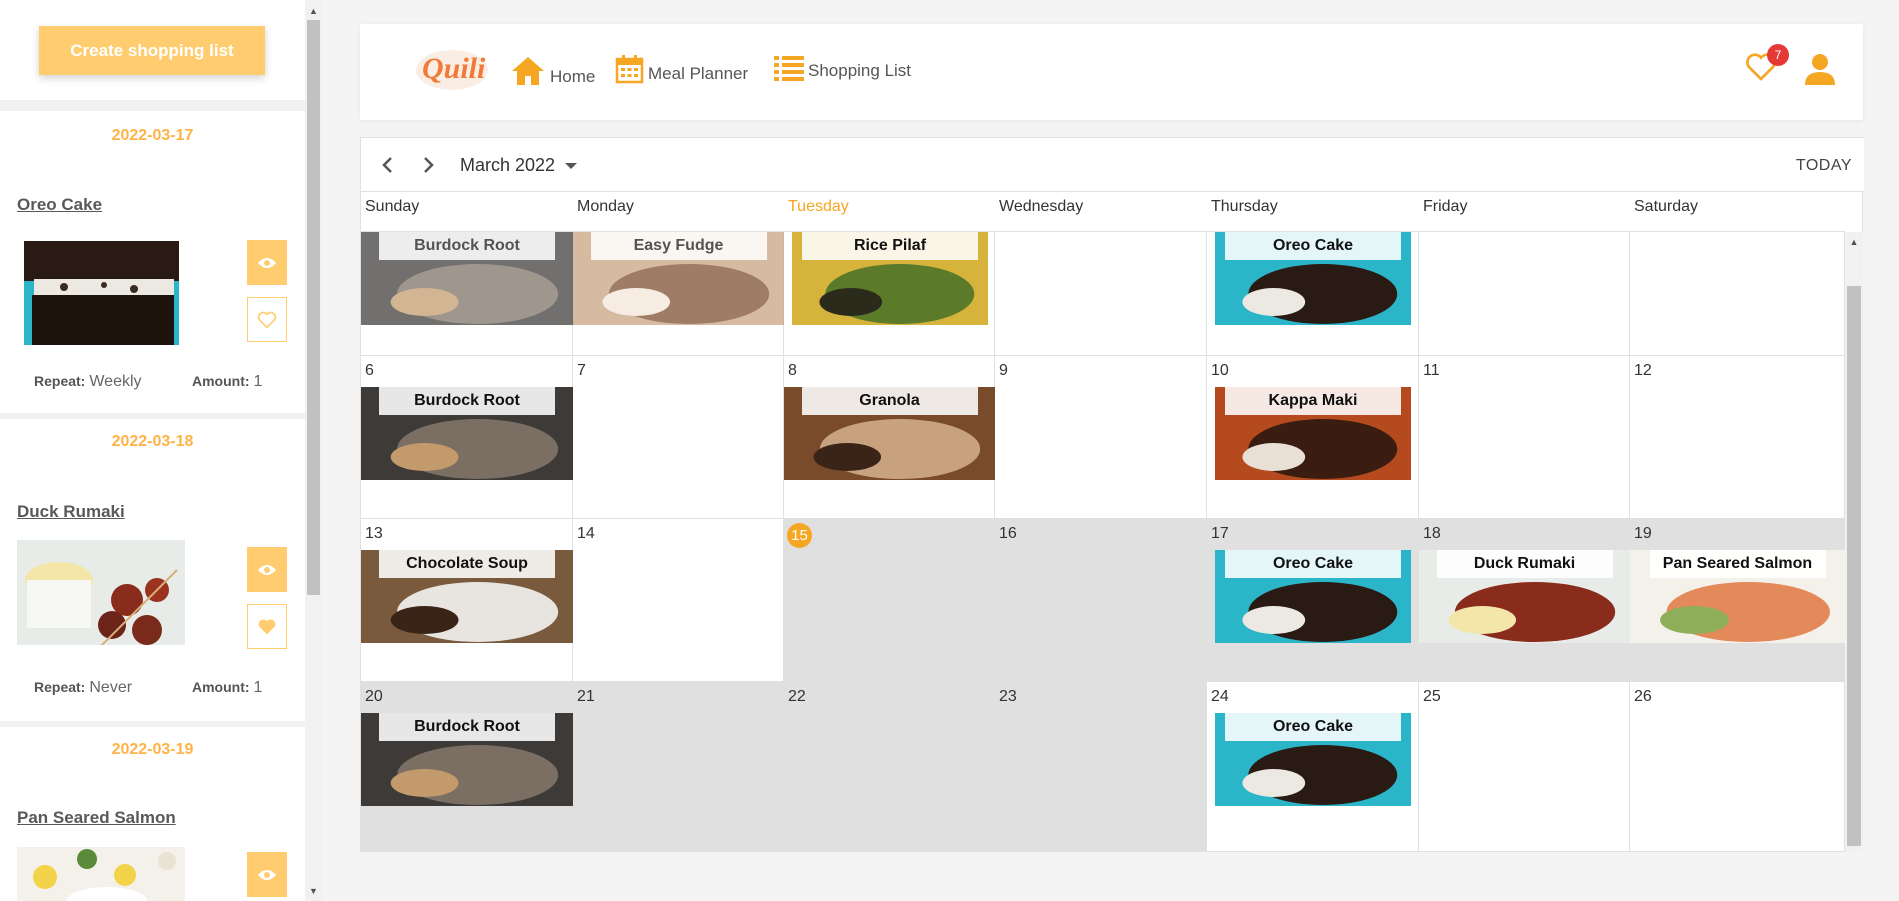 Image resolution: width=1899 pixels, height=901 pixels. I want to click on calendar-scroll-thumb, so click(1854, 566).